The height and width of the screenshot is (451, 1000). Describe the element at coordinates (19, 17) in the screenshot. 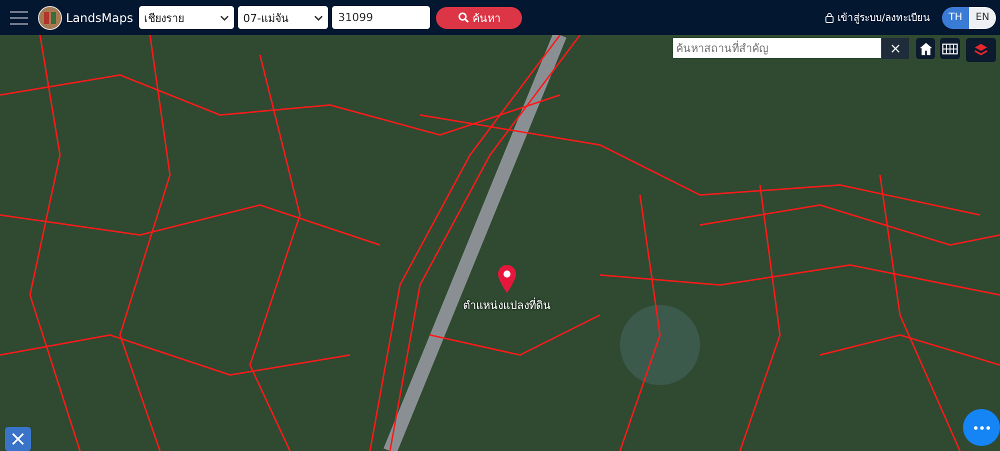

I see `menu-icon` at that location.